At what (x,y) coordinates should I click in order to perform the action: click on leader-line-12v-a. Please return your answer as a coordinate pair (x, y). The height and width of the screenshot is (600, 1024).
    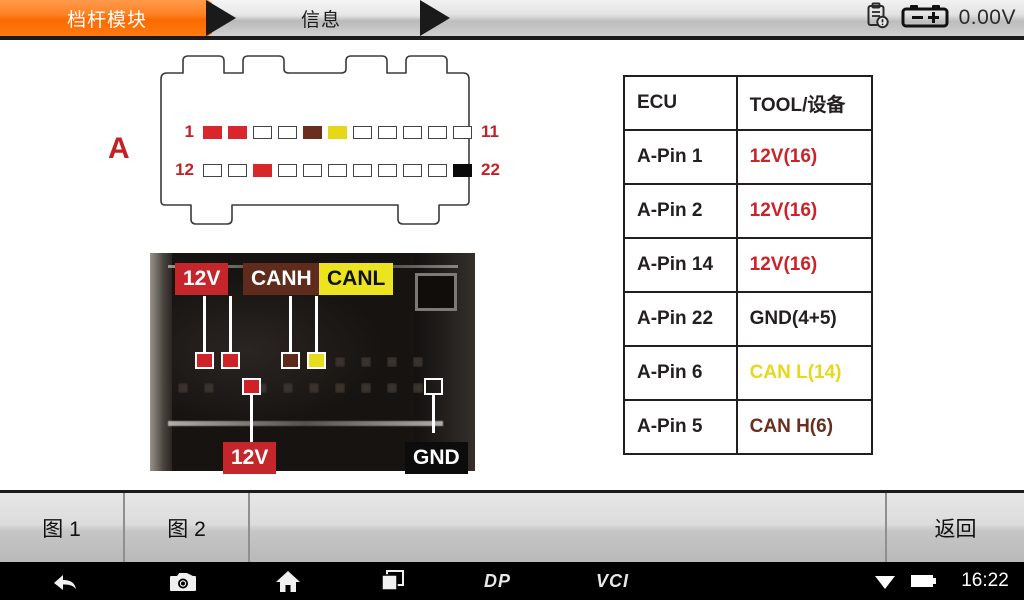
    Looking at the image, I should click on (204, 324).